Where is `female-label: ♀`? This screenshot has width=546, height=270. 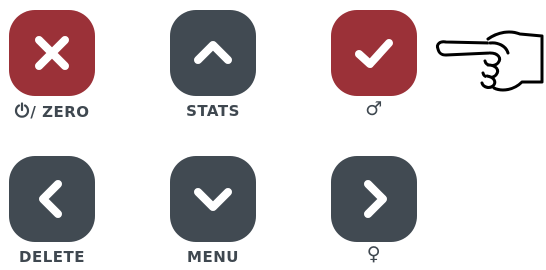
female-label: ♀ is located at coordinates (374, 254).